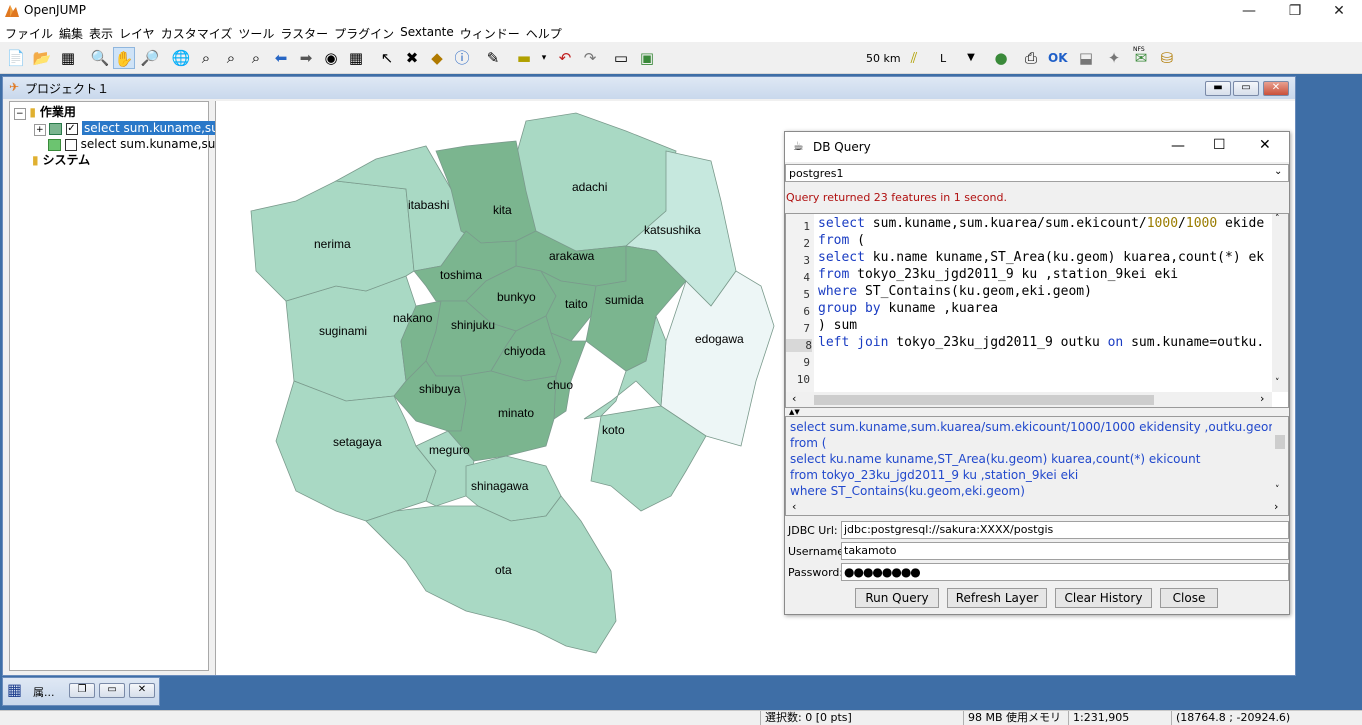 Image resolution: width=1362 pixels, height=725 pixels. I want to click on zoom-full-globe-icon: 🌐, so click(181, 58).